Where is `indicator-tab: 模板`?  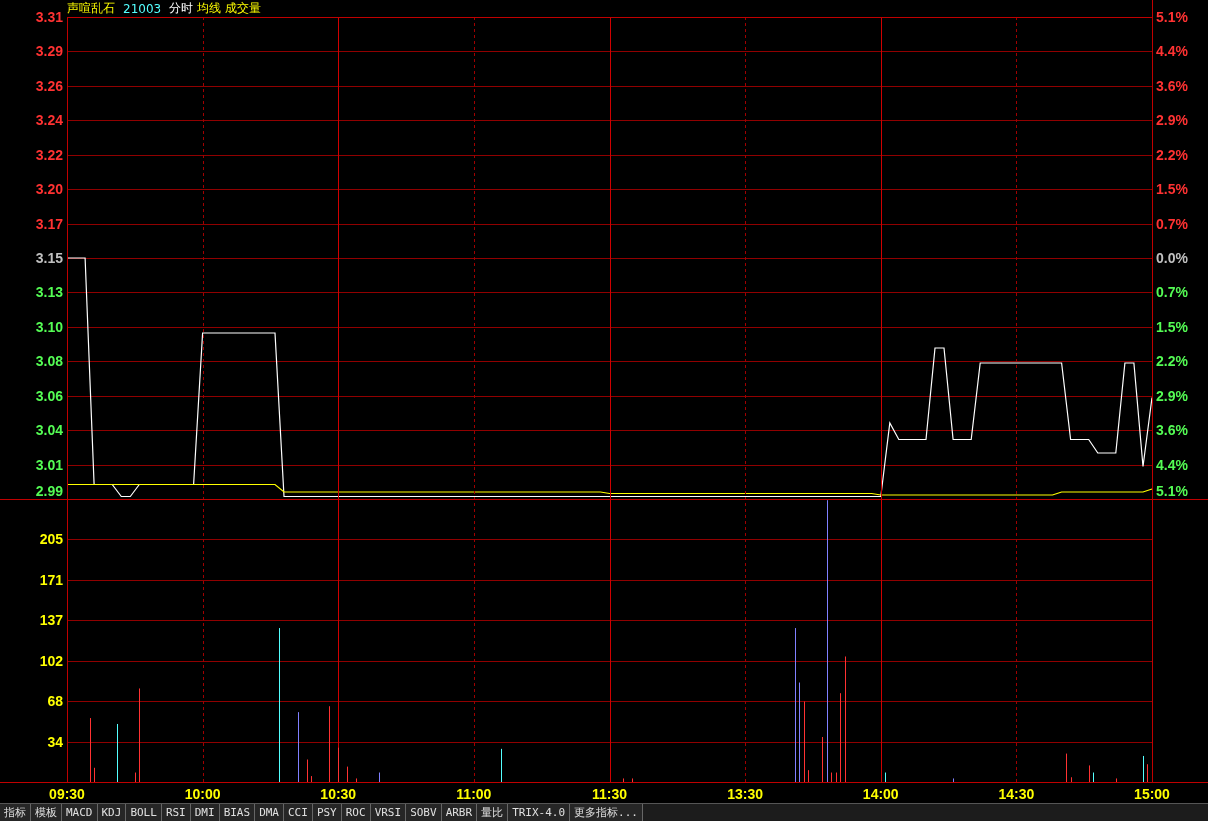 indicator-tab: 模板 is located at coordinates (46, 812).